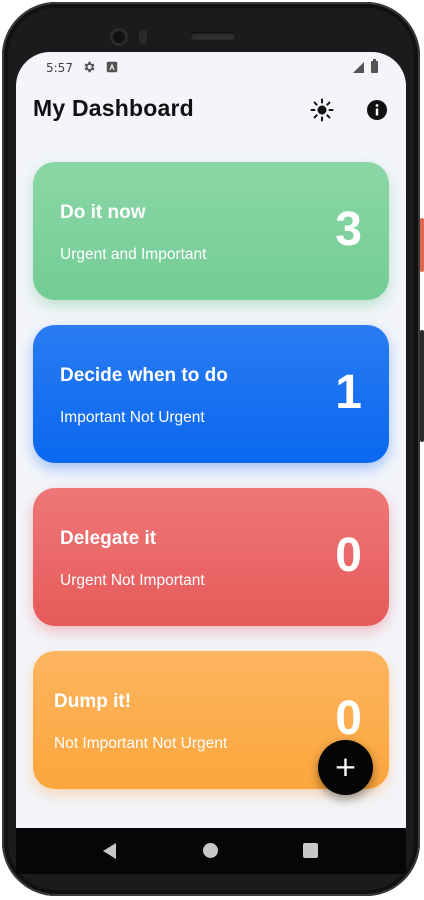  Describe the element at coordinates (377, 110) in the screenshot. I see `info-icon` at that location.